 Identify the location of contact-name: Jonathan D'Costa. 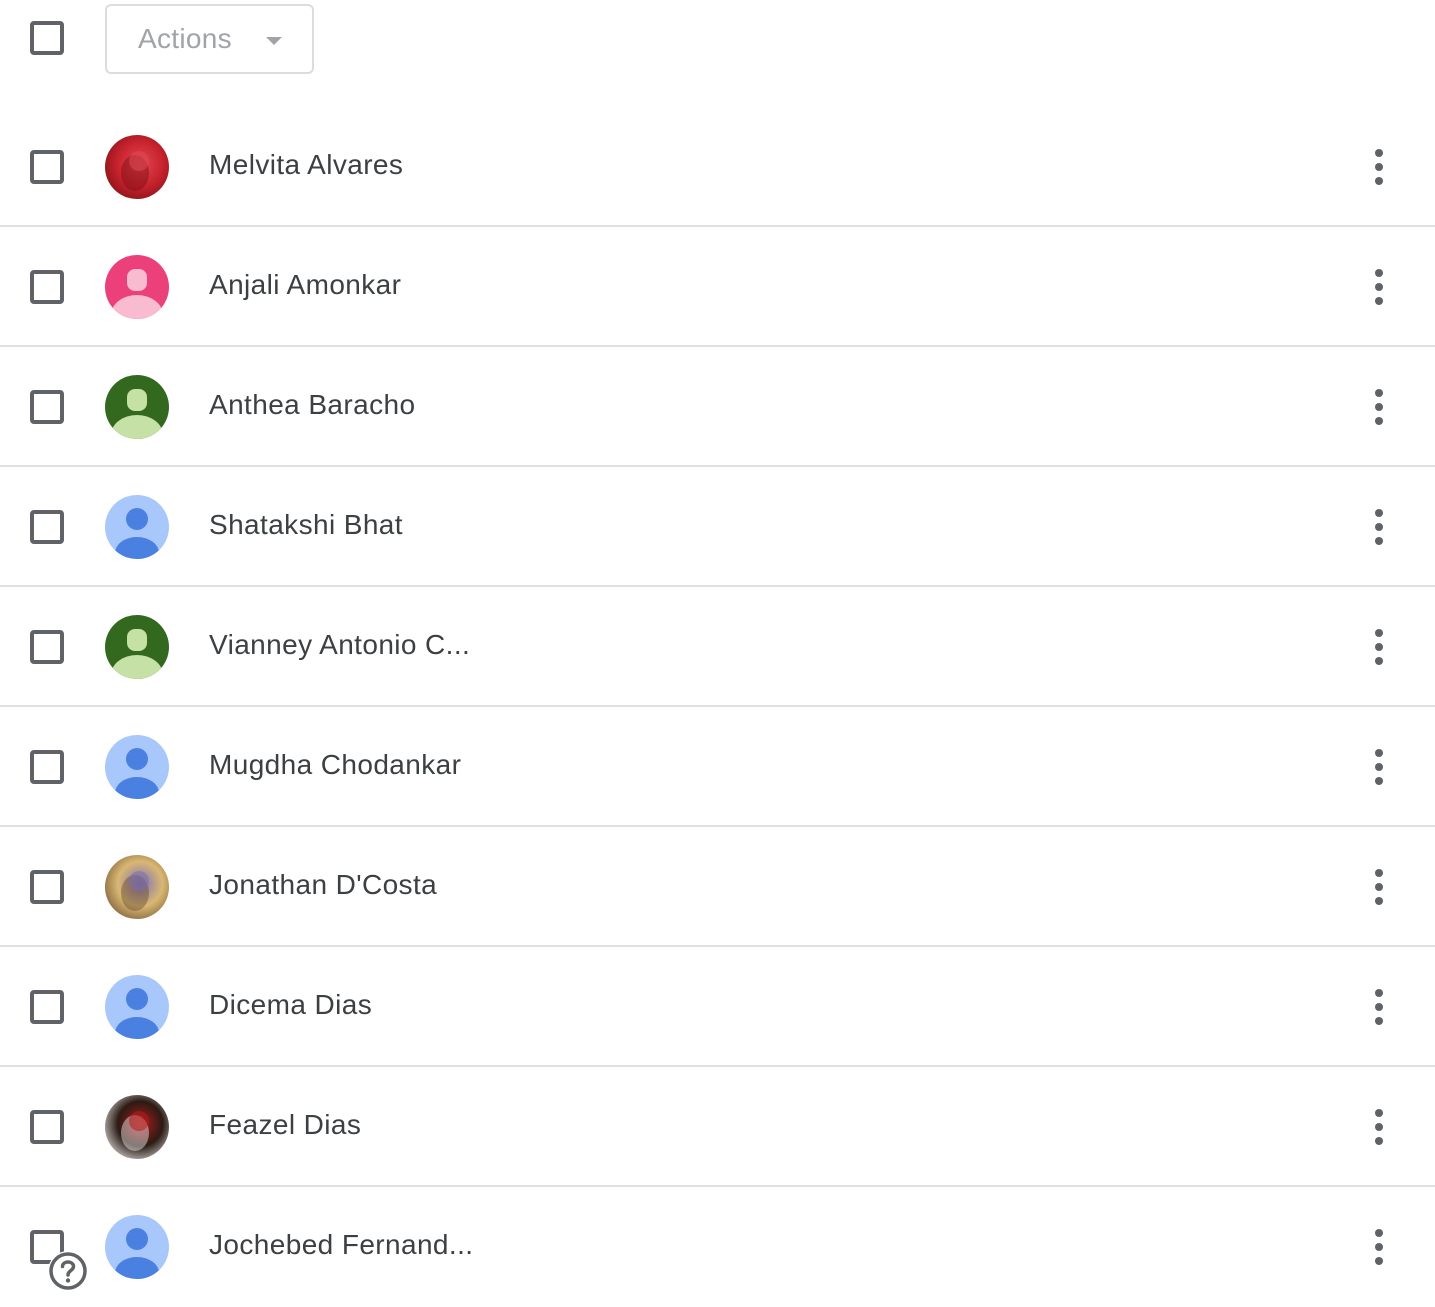
(323, 884).